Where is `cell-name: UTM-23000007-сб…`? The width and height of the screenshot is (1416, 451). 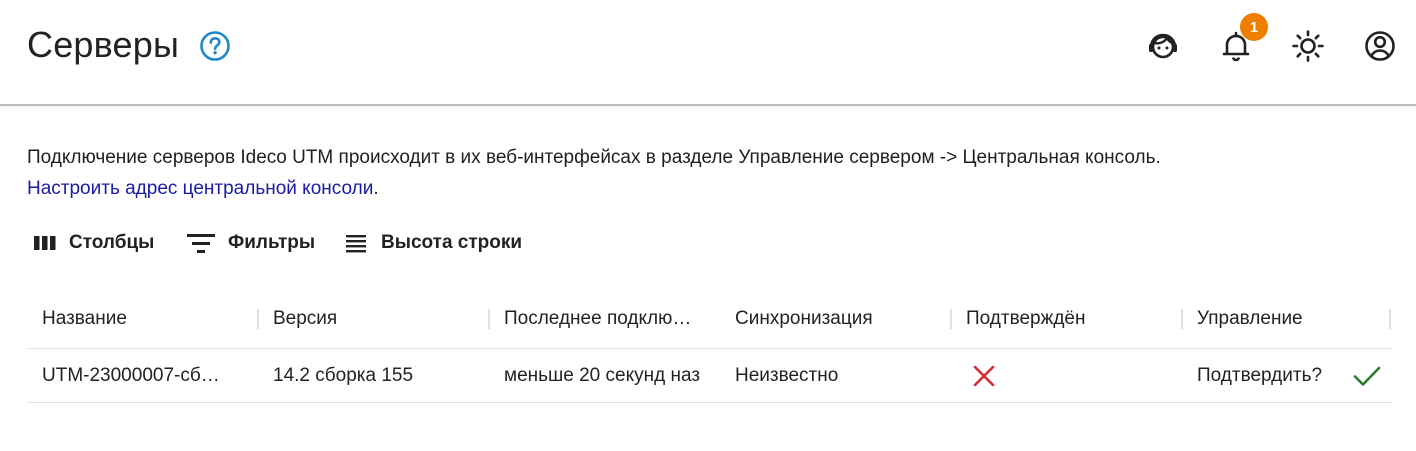
cell-name: UTM-23000007-сб… is located at coordinates (142, 376).